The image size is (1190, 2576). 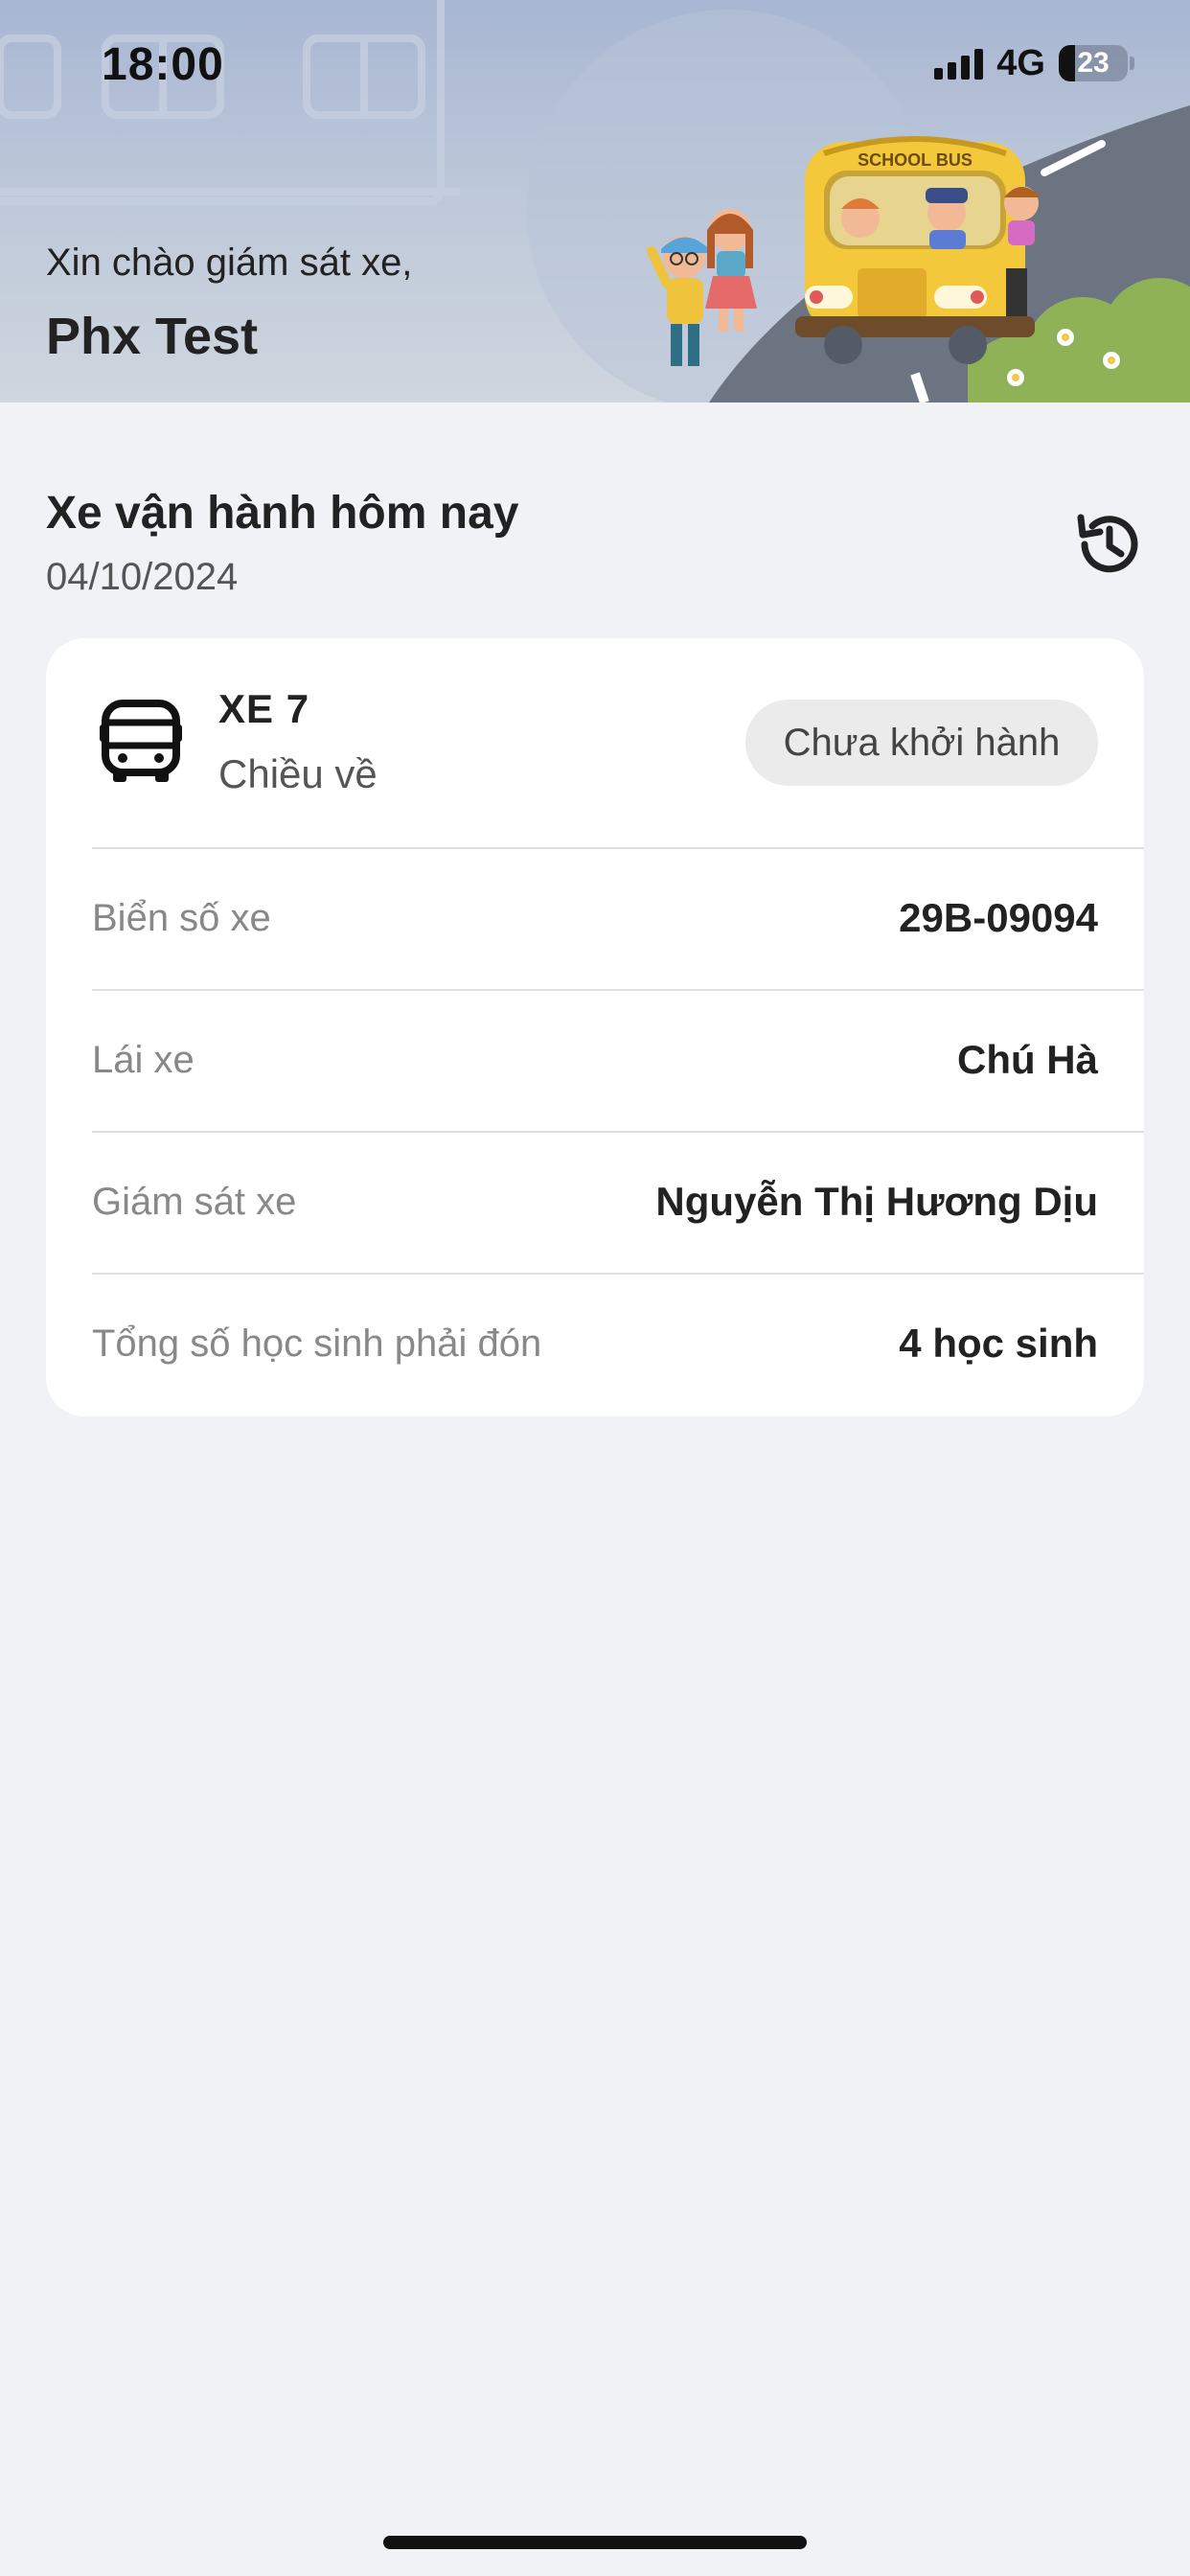 What do you see at coordinates (959, 63) in the screenshot?
I see `cellular-signal-icon` at bounding box center [959, 63].